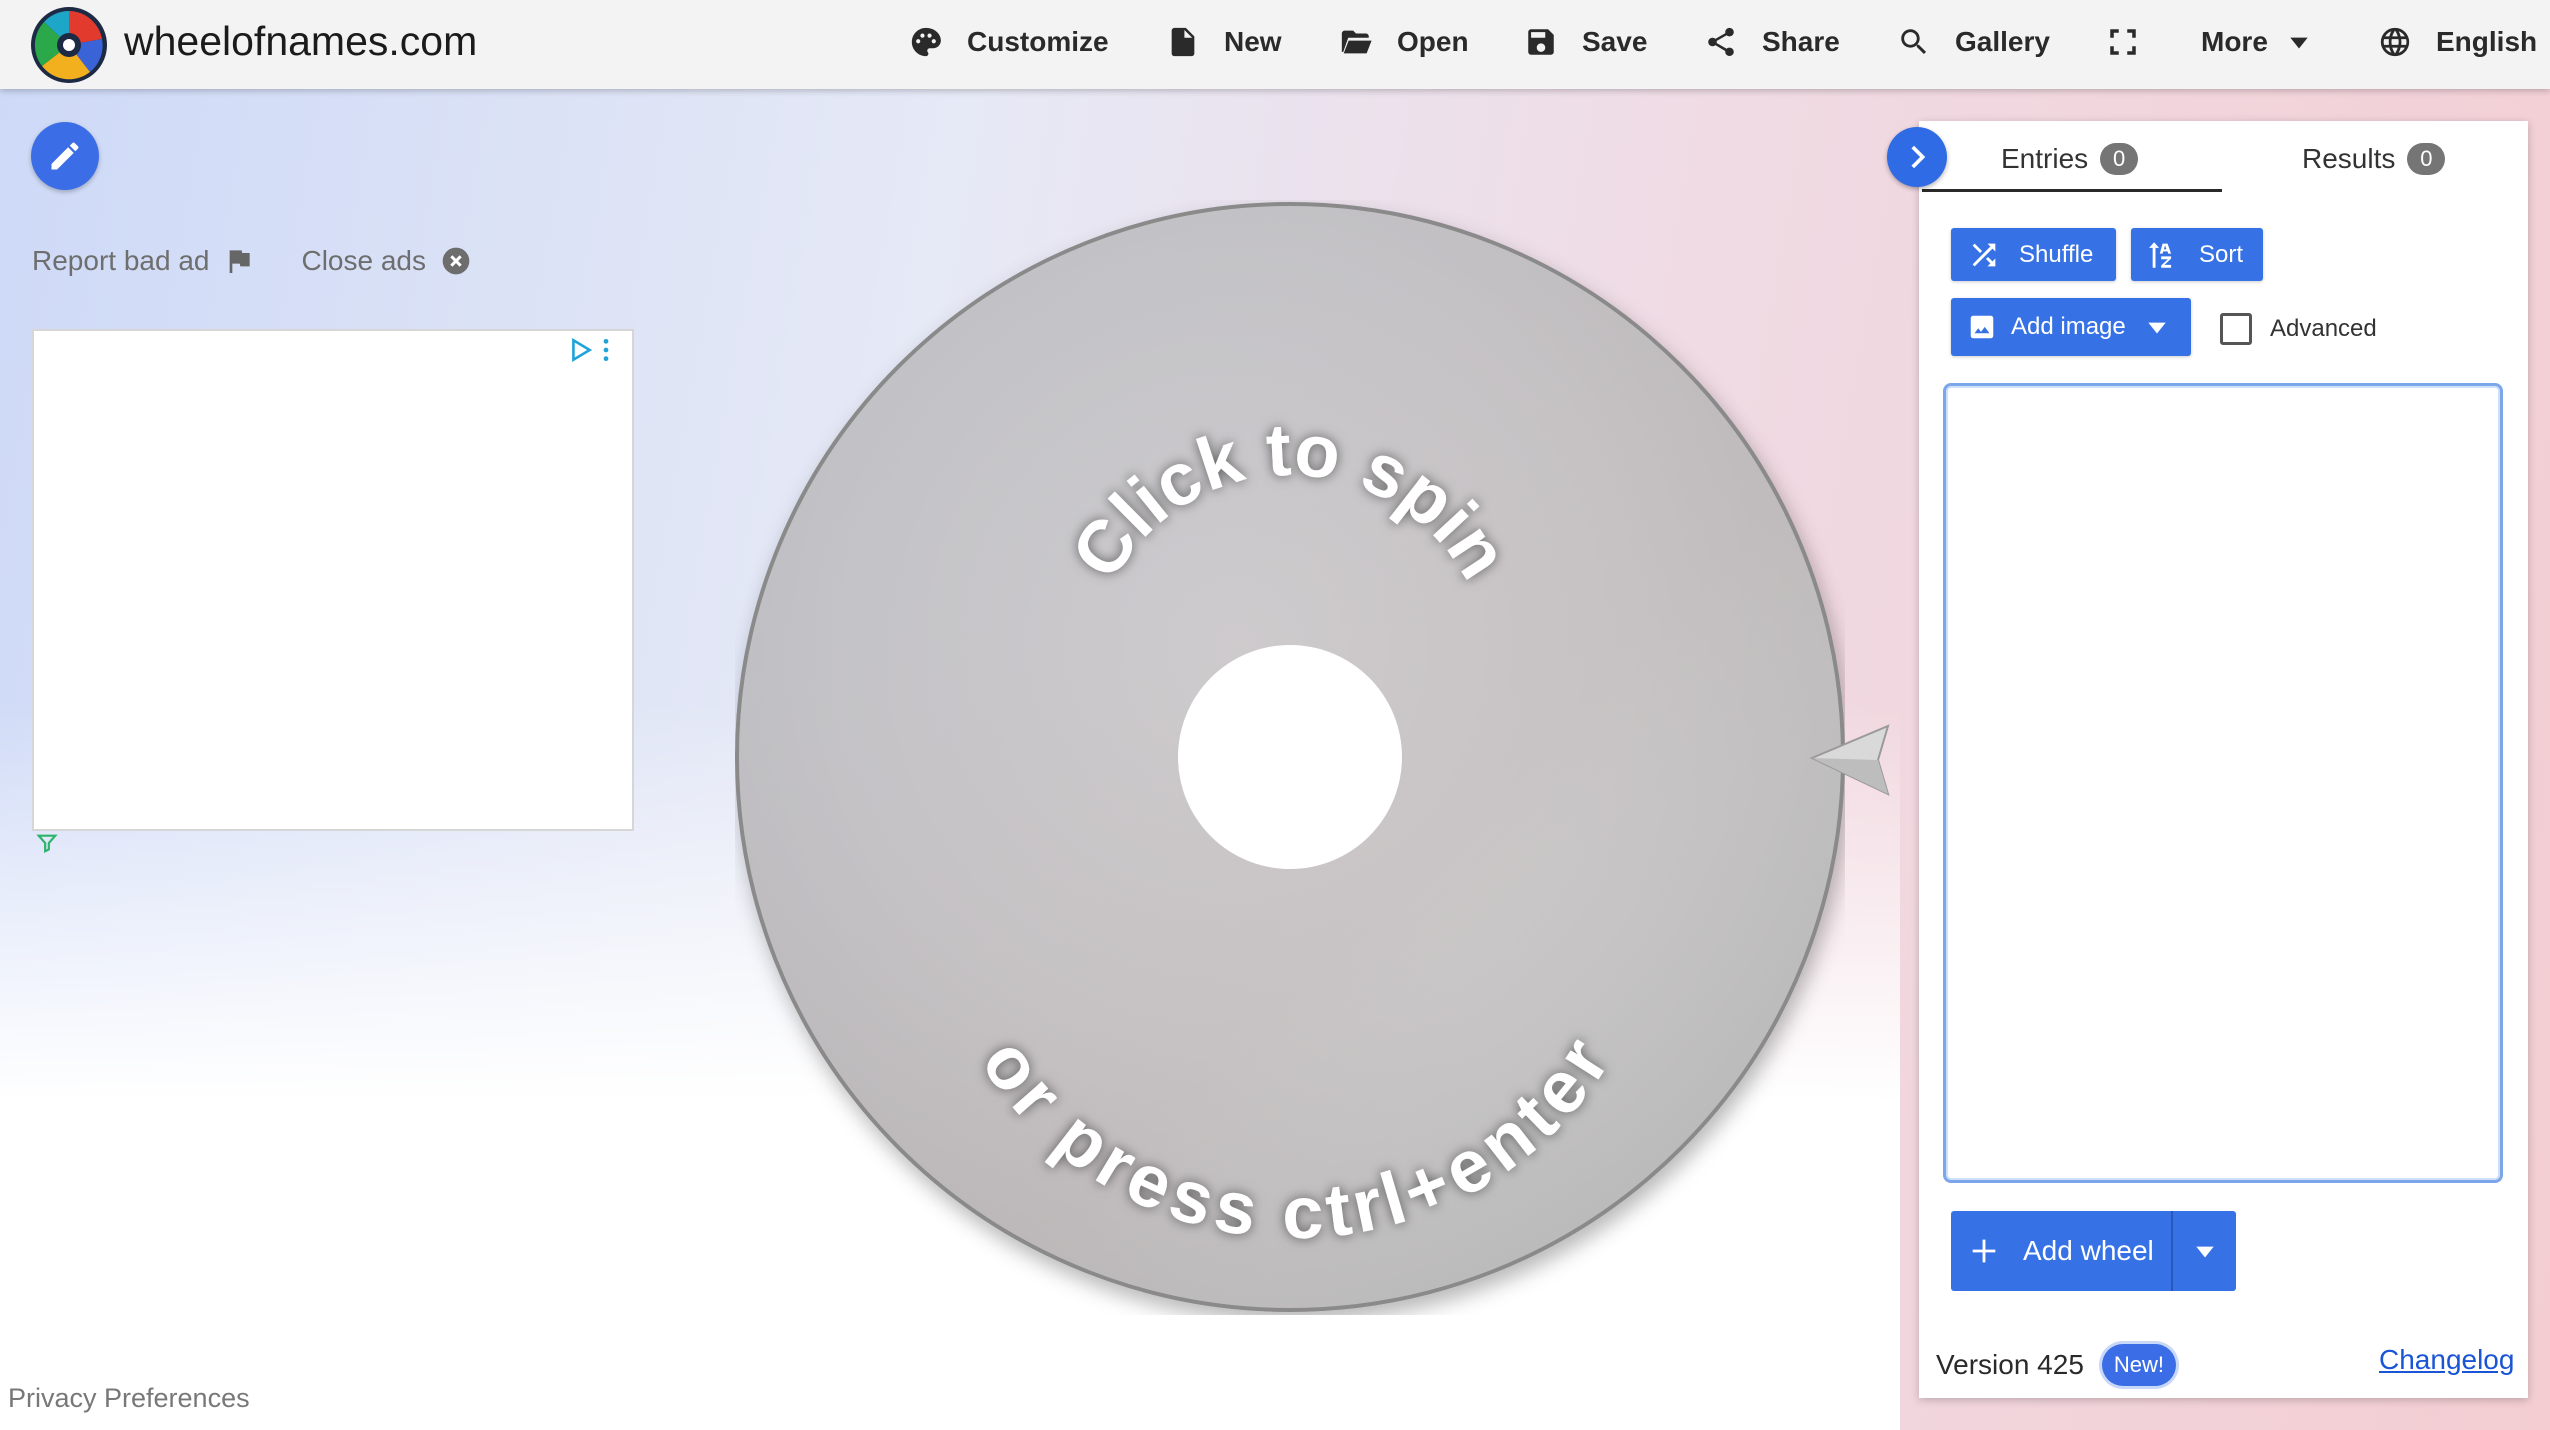 This screenshot has width=2550, height=1430. I want to click on changelog-link: Changelog, so click(2446, 1360).